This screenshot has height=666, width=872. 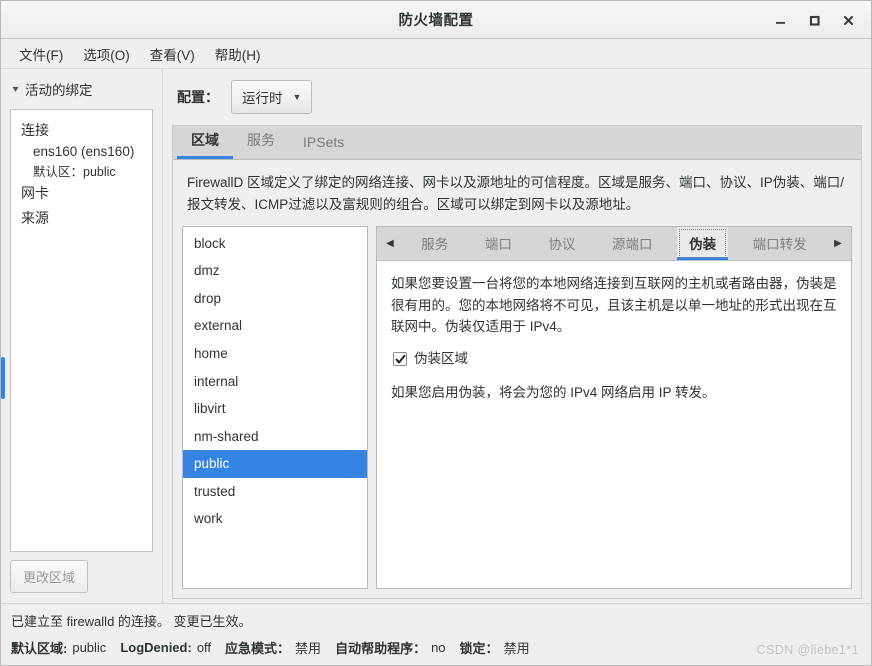 I want to click on active-bindings-header: ▾ 活动的绑定, so click(x=81, y=89).